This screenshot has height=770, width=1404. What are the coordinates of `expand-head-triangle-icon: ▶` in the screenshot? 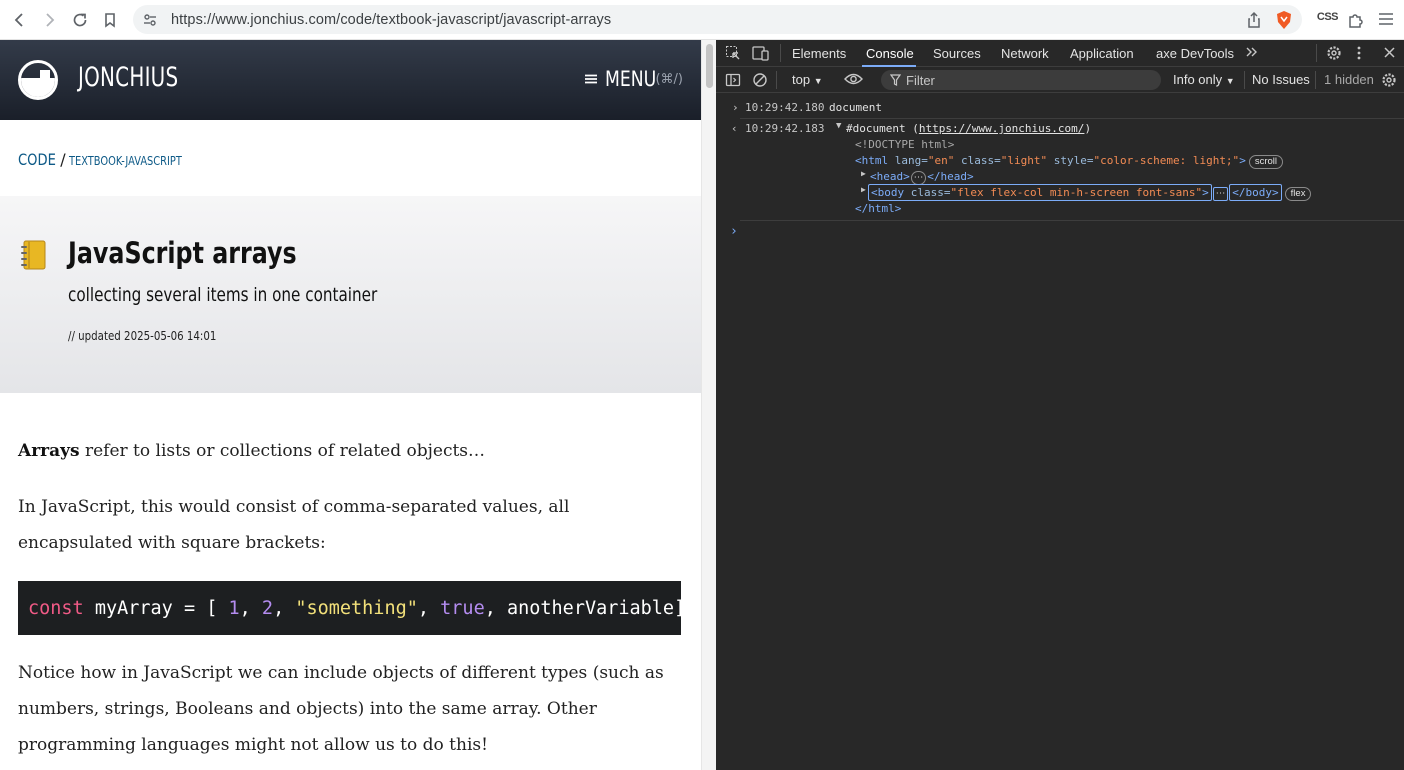 It's located at (863, 173).